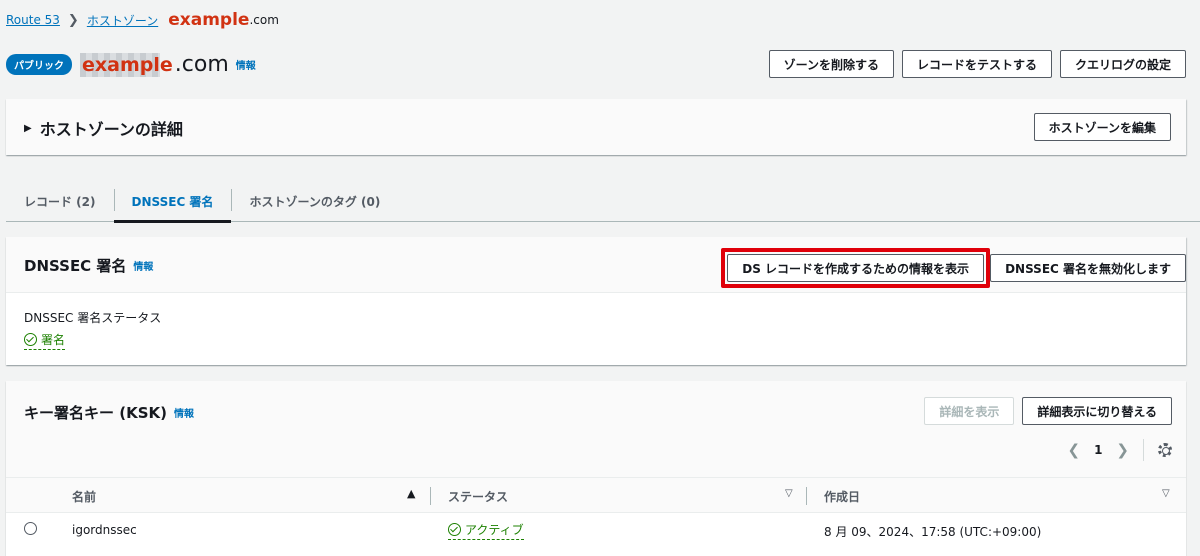  I want to click on column-header-name: 名前, so click(84, 496).